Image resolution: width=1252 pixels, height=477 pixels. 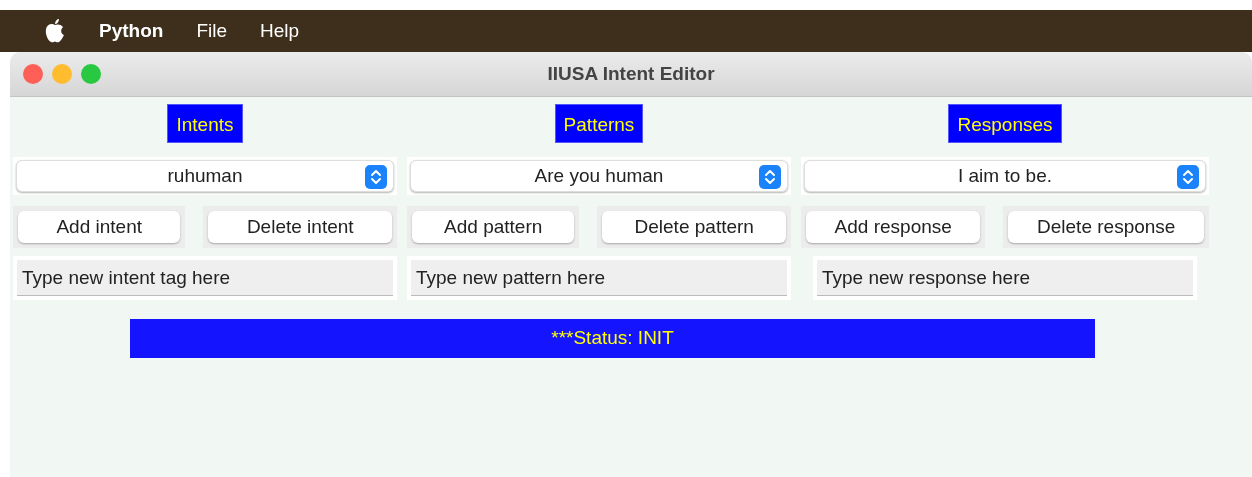 What do you see at coordinates (893, 227) in the screenshot?
I see `action-button: Add response` at bounding box center [893, 227].